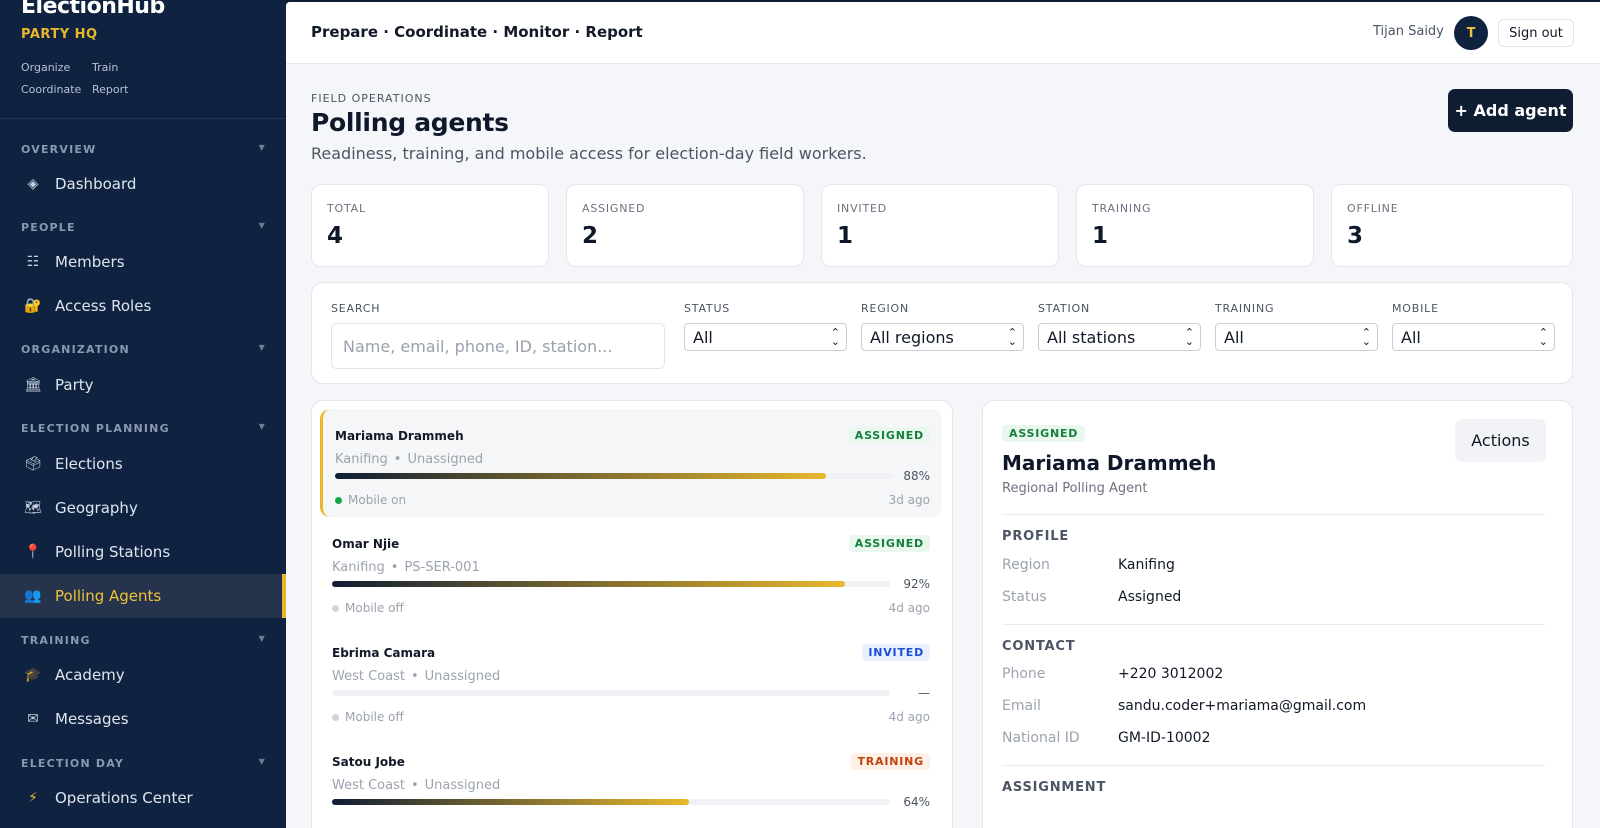  What do you see at coordinates (377, 500) in the screenshot?
I see `mobile-label: Mobile on` at bounding box center [377, 500].